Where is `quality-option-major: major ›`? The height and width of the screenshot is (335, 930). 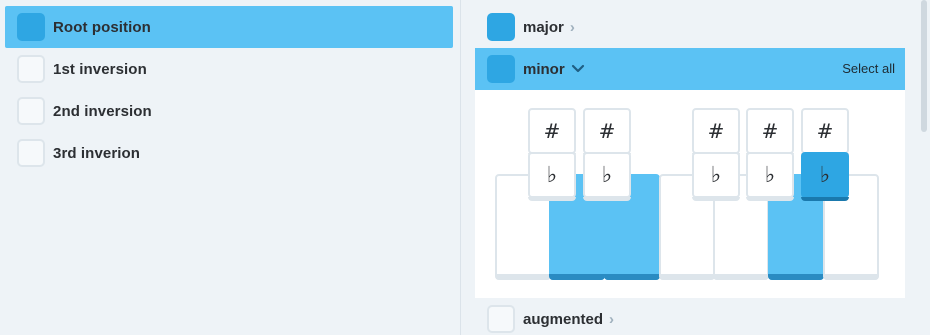 quality-option-major: major › is located at coordinates (690, 27).